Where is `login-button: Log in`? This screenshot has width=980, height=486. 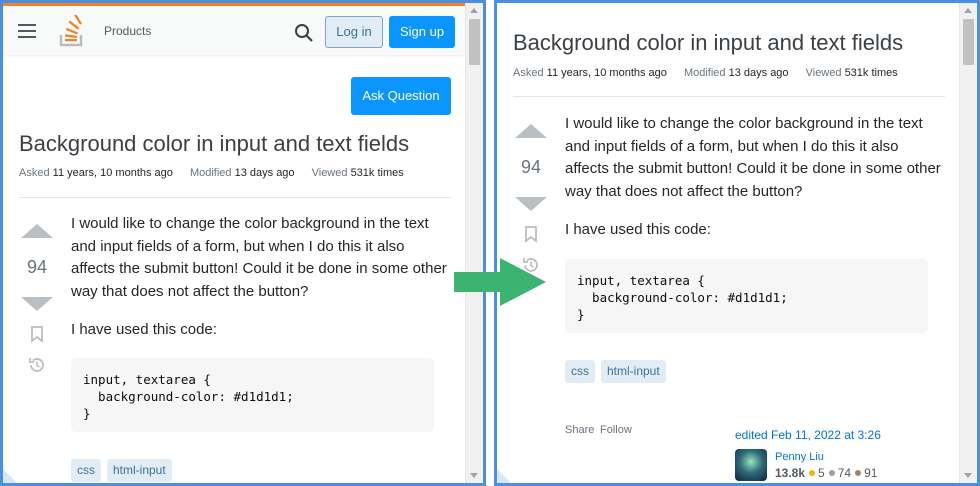
login-button: Log in is located at coordinates (354, 32).